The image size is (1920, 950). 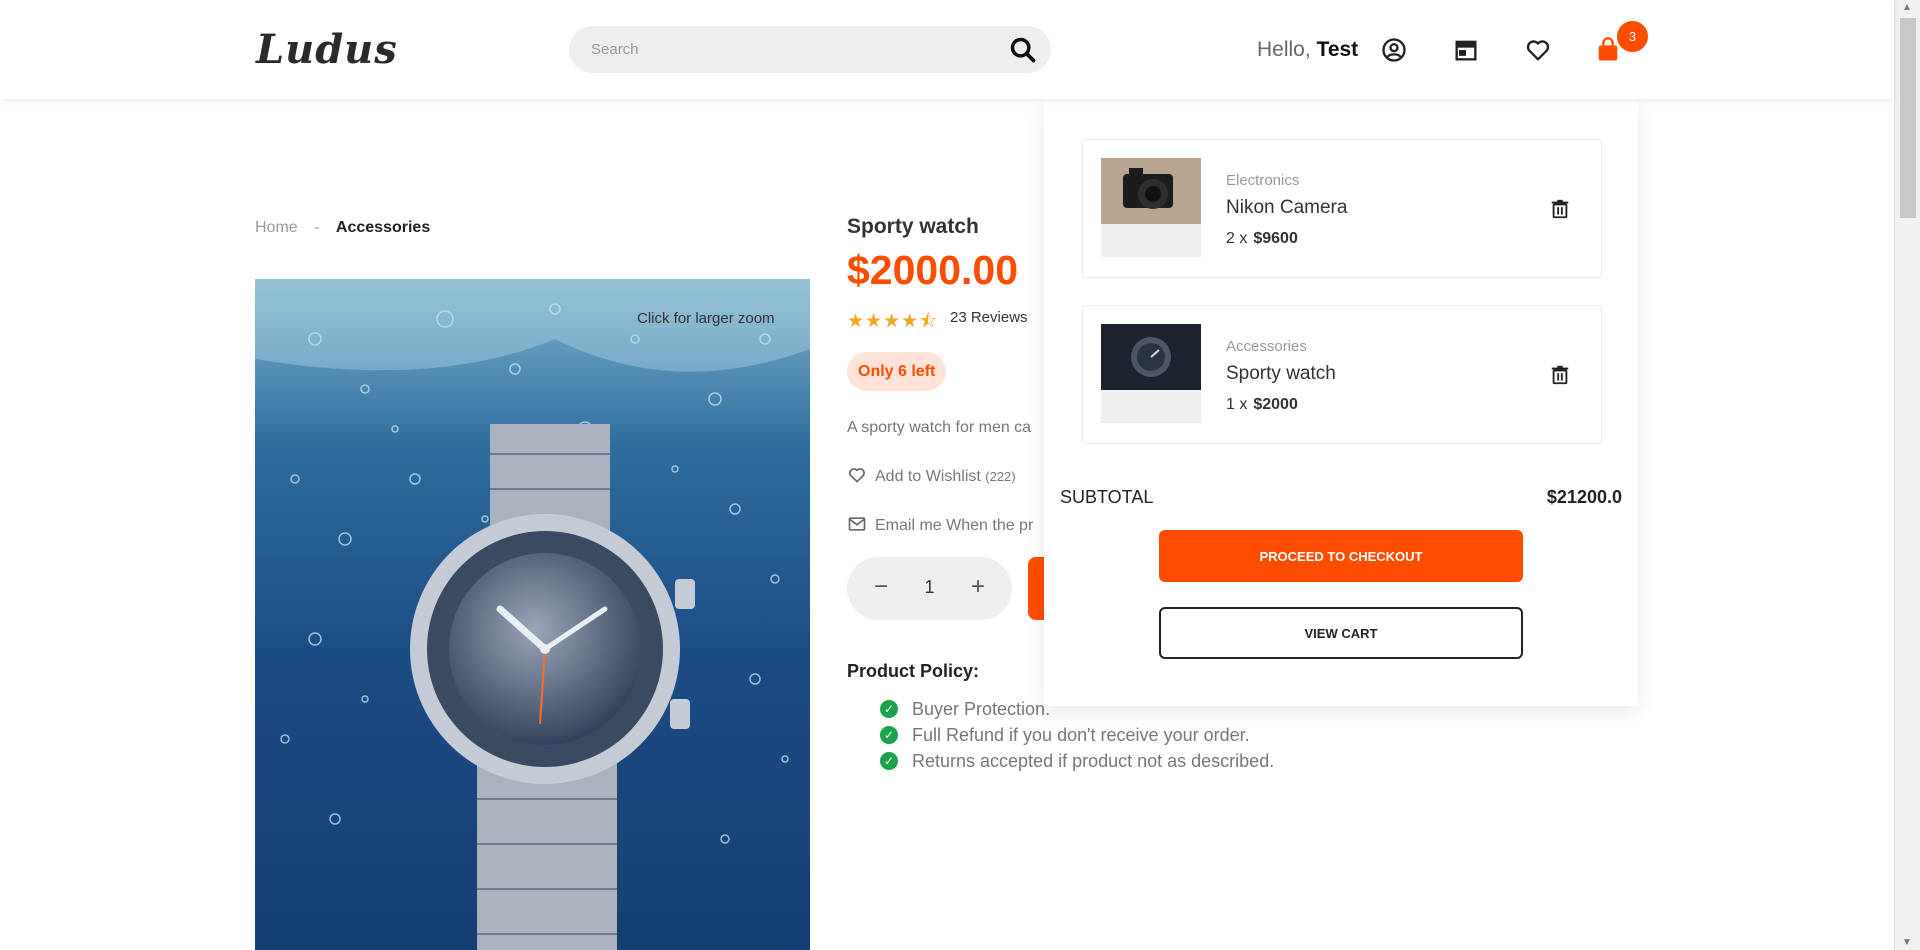 What do you see at coordinates (893, 321) in the screenshot?
I see `rating-stars: ★★★★⯪` at bounding box center [893, 321].